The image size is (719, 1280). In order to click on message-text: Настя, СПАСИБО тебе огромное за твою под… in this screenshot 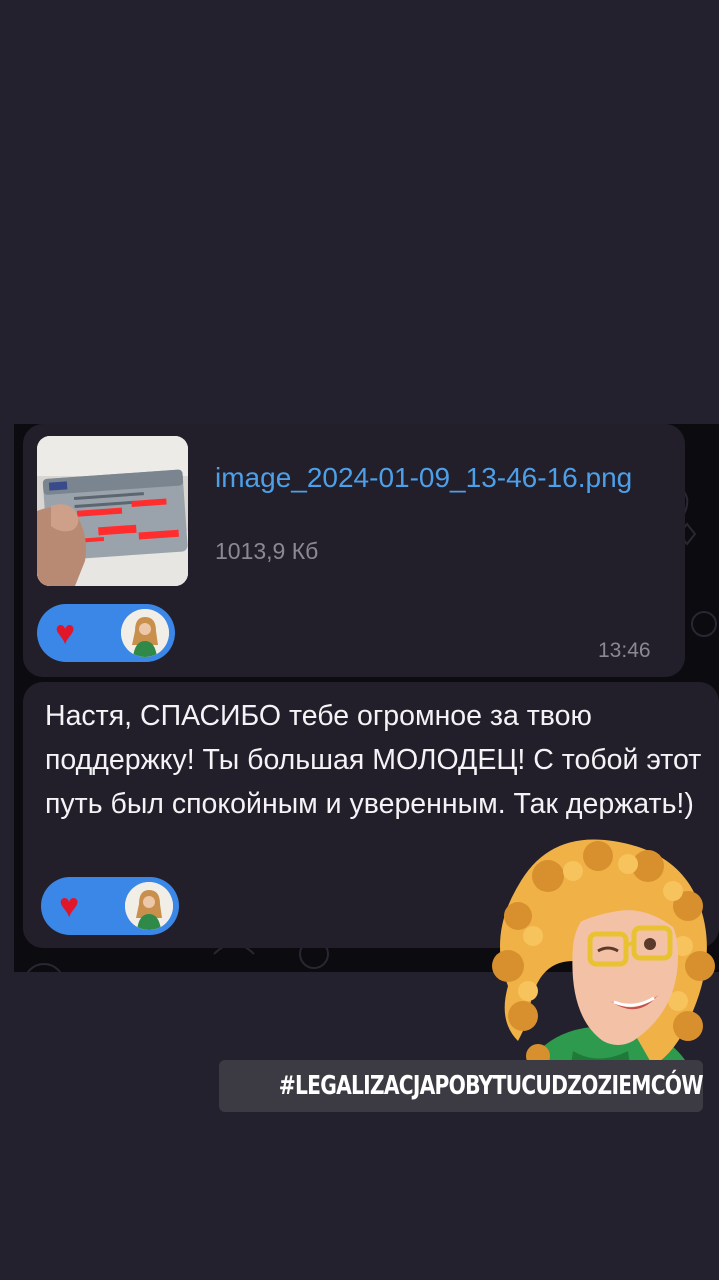, I will do `click(373, 760)`.